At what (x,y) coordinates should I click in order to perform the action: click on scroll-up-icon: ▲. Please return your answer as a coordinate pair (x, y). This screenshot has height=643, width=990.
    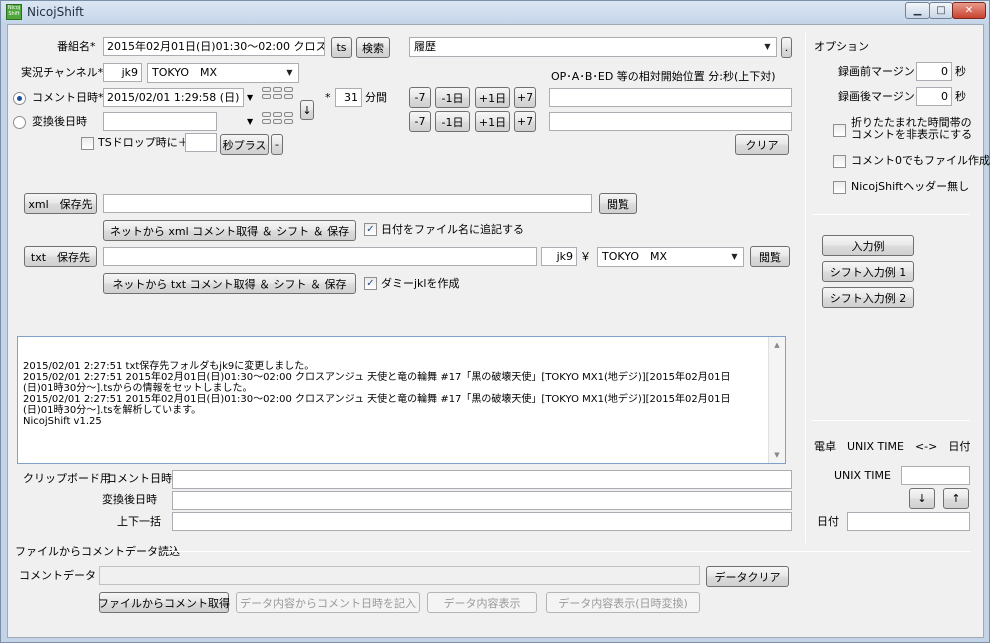
    Looking at the image, I should click on (777, 345).